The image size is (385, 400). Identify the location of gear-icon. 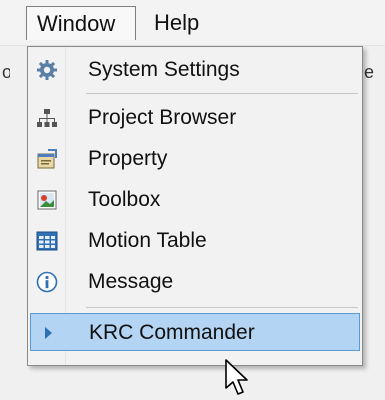
(47, 70).